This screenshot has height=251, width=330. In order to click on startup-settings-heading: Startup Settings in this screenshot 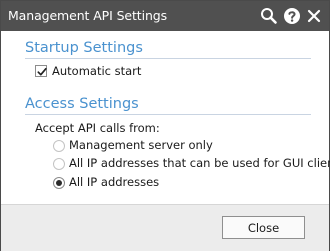, I will do `click(84, 48)`.